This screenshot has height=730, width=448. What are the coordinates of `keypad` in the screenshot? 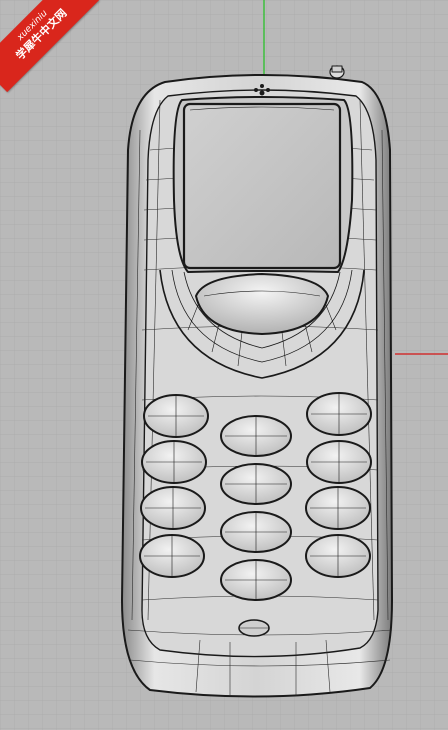 It's located at (255, 496).